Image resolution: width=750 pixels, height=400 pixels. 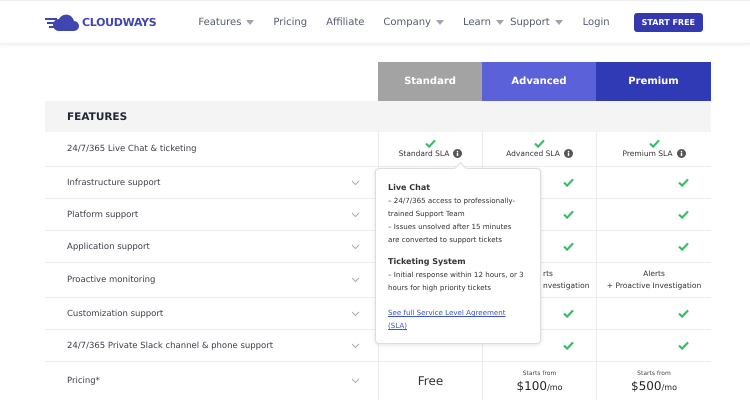 What do you see at coordinates (102, 215) in the screenshot?
I see `feature-label: Platform support` at bounding box center [102, 215].